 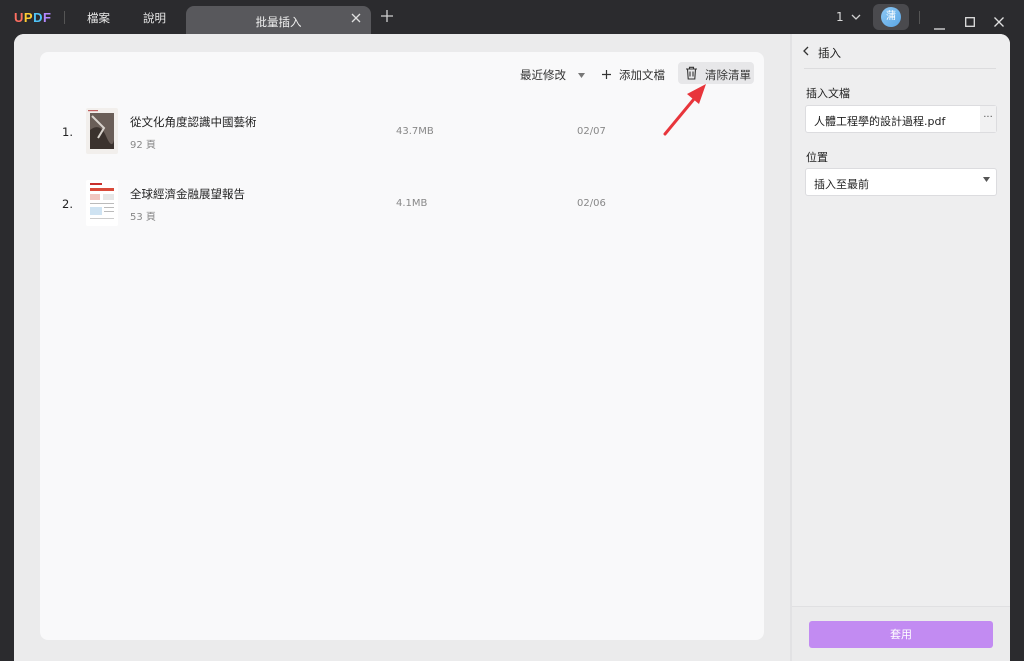 What do you see at coordinates (642, 75) in the screenshot?
I see `add-document-label: 添加文檔` at bounding box center [642, 75].